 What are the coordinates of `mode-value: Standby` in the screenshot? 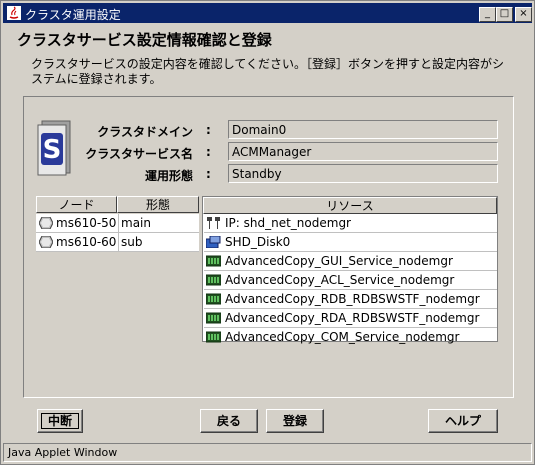 It's located at (363, 173).